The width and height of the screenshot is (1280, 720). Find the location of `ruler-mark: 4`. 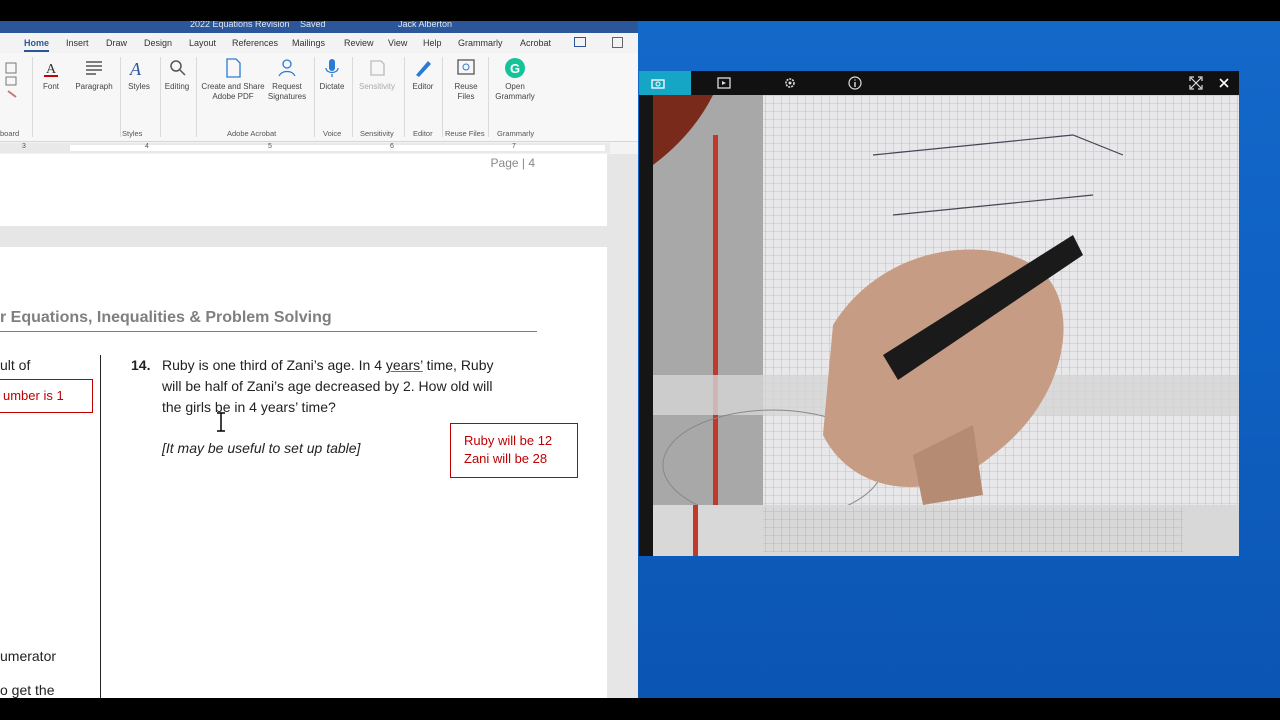

ruler-mark: 4 is located at coordinates (147, 146).